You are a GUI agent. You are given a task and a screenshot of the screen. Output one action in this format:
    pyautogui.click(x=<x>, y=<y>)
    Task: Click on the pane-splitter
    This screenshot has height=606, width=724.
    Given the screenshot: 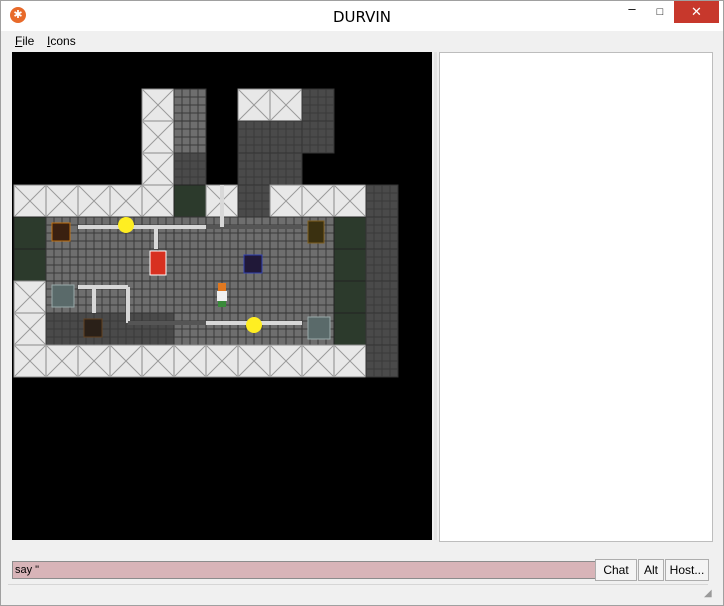 What is the action you would take?
    pyautogui.click(x=435, y=296)
    